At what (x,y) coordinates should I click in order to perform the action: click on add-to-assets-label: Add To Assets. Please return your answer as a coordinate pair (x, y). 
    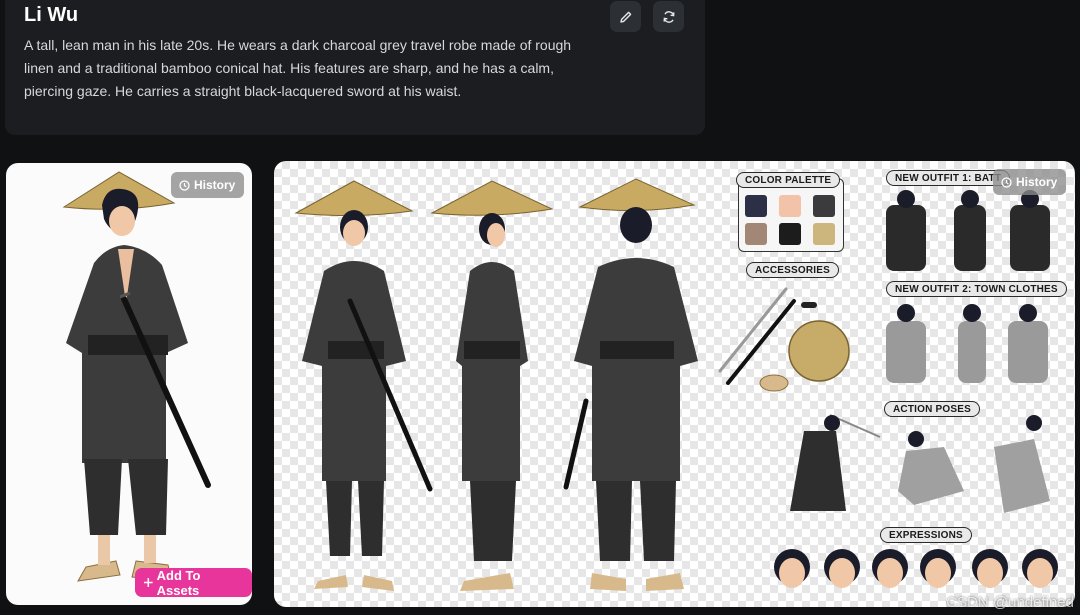
    Looking at the image, I should click on (178, 582).